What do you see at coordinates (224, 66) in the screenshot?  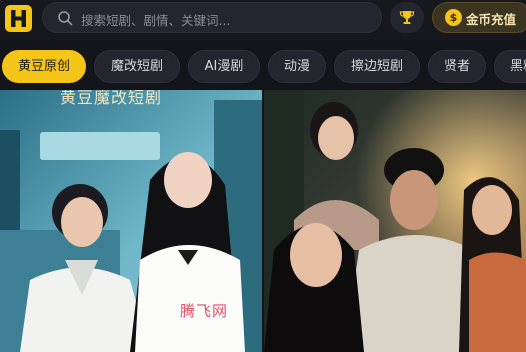 I see `tab-ai-comics: AI漫剧` at bounding box center [224, 66].